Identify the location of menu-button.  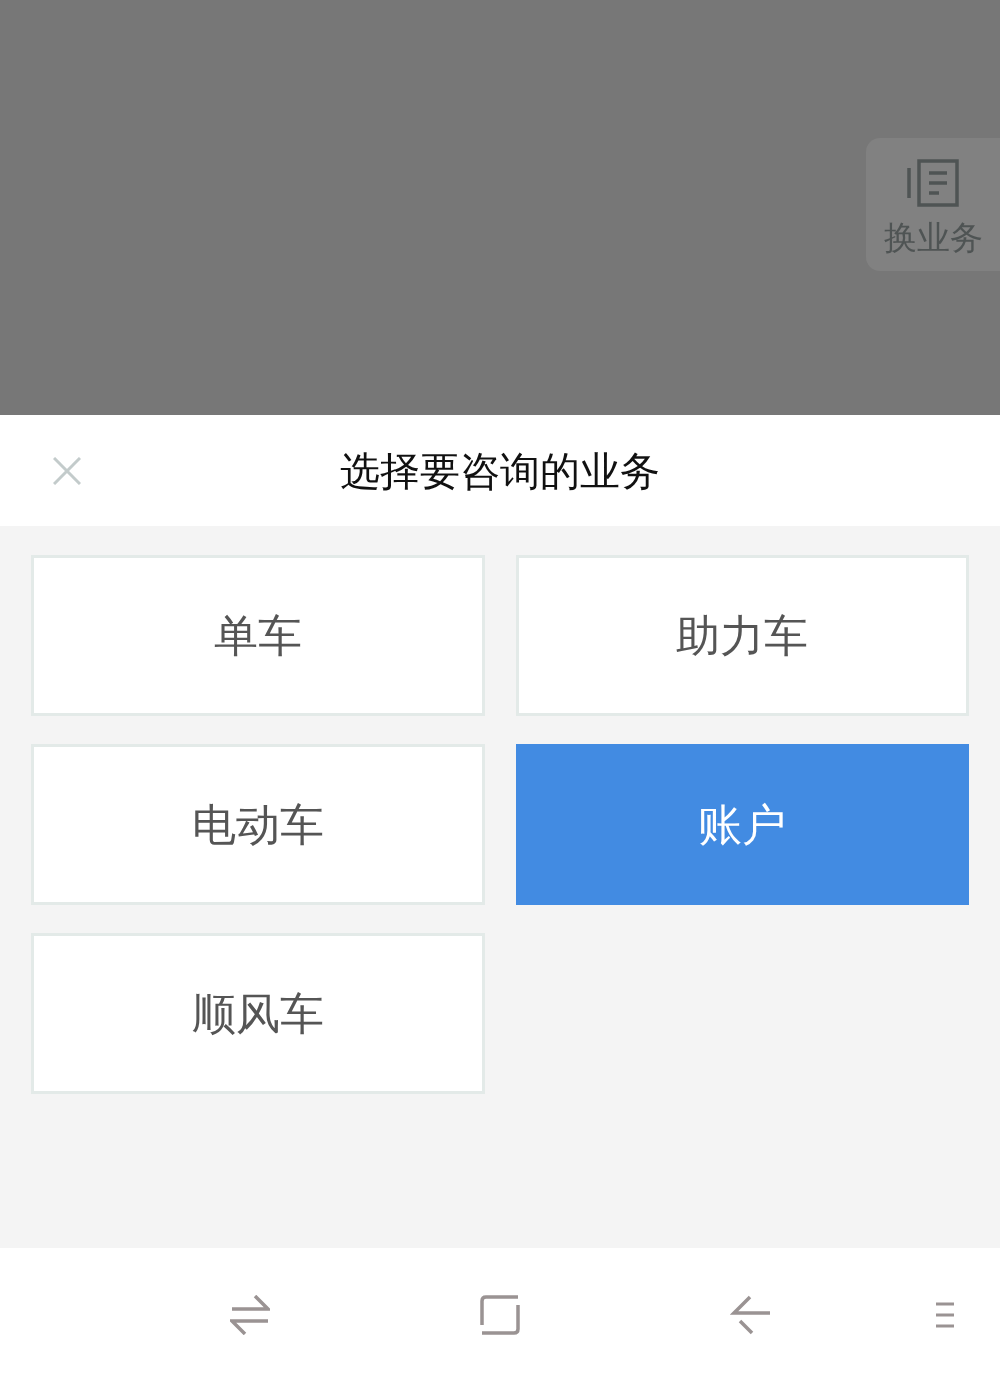
(945, 1314).